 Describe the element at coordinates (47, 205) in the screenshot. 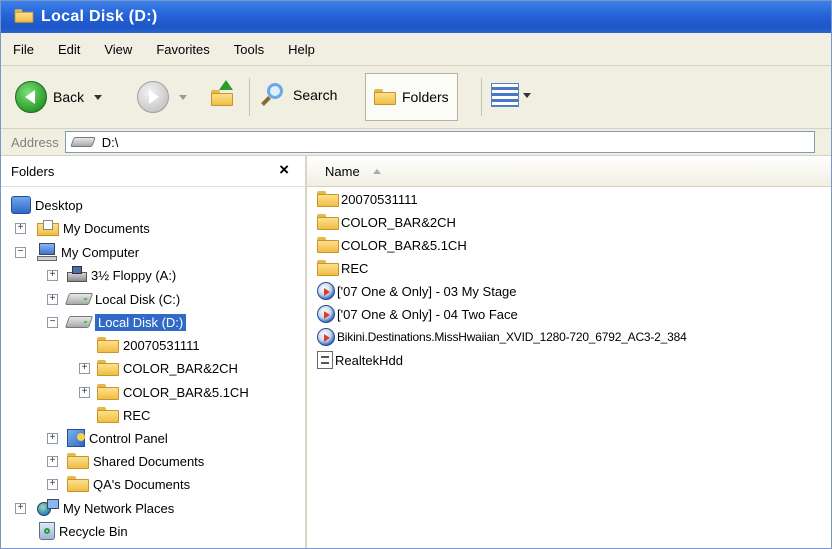

I see `tree-item-desktop: Desktop` at that location.